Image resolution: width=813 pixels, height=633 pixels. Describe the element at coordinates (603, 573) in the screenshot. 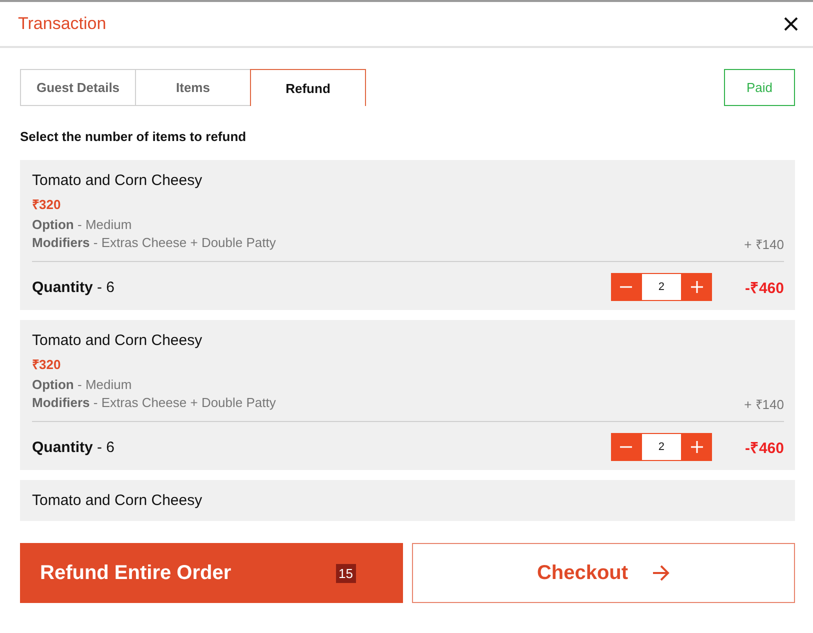

I see `checkout-button: Checkout` at that location.